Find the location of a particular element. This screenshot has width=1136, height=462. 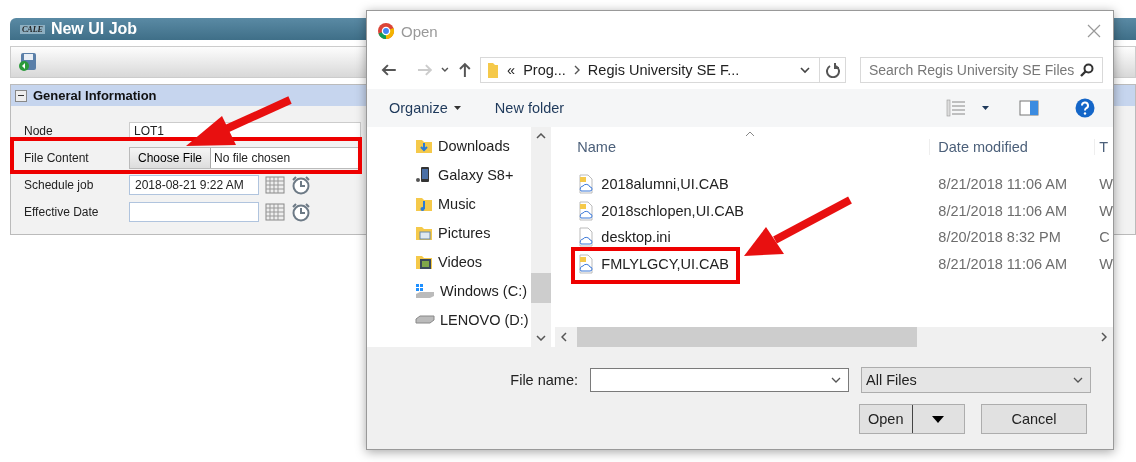

scroll-right-icon is located at coordinates (1104, 337).